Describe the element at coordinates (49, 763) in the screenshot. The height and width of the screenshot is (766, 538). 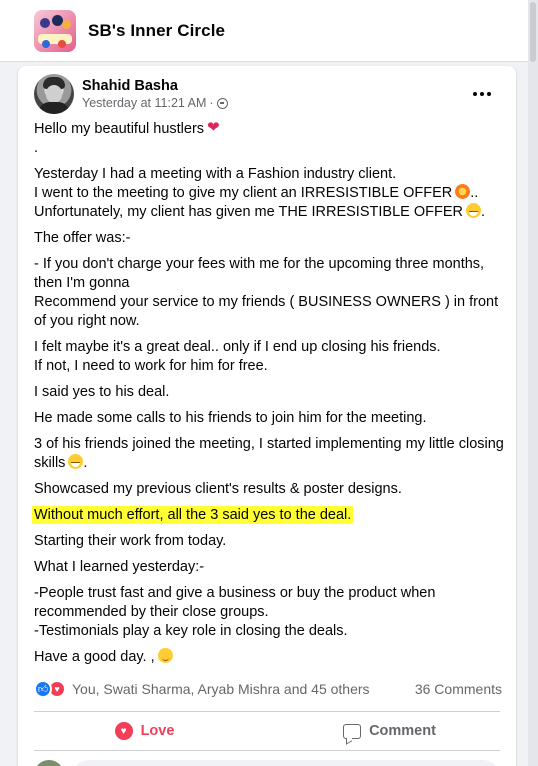
I see `commenter-avatar` at that location.